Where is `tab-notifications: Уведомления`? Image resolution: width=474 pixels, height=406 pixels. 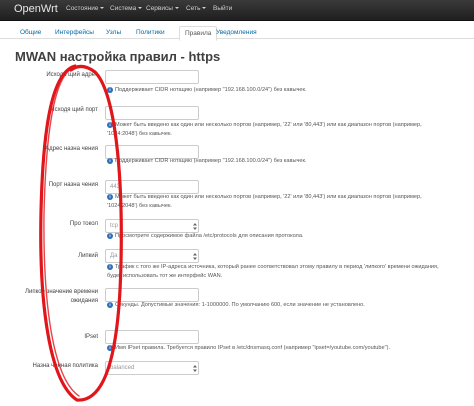 tab-notifications: Уведомления is located at coordinates (236, 32).